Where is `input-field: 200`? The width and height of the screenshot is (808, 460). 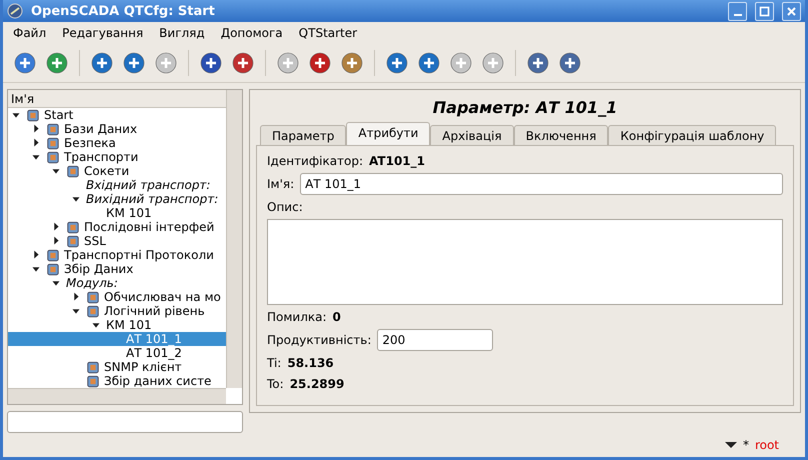
input-field: 200 is located at coordinates (435, 340).